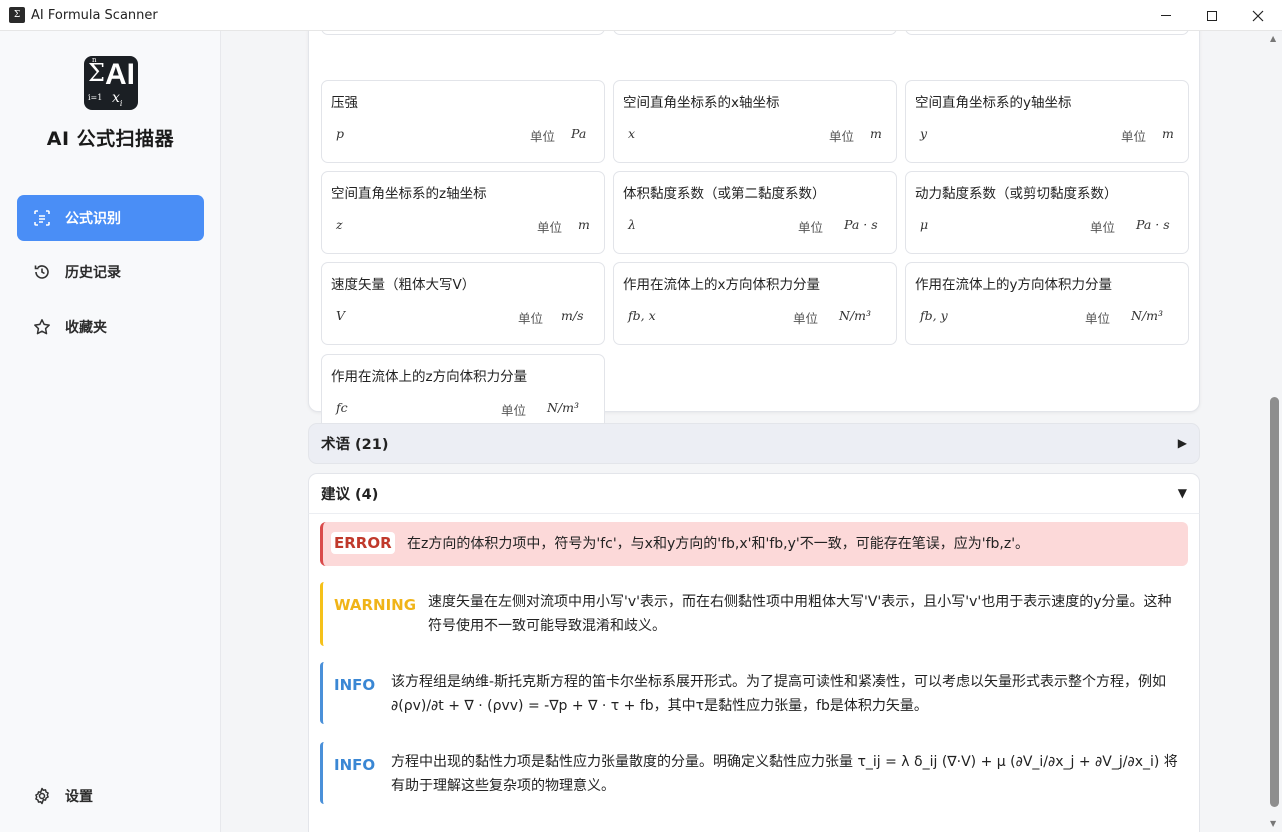 The height and width of the screenshot is (832, 1282). I want to click on variable-symbol: fb, y, so click(934, 315).